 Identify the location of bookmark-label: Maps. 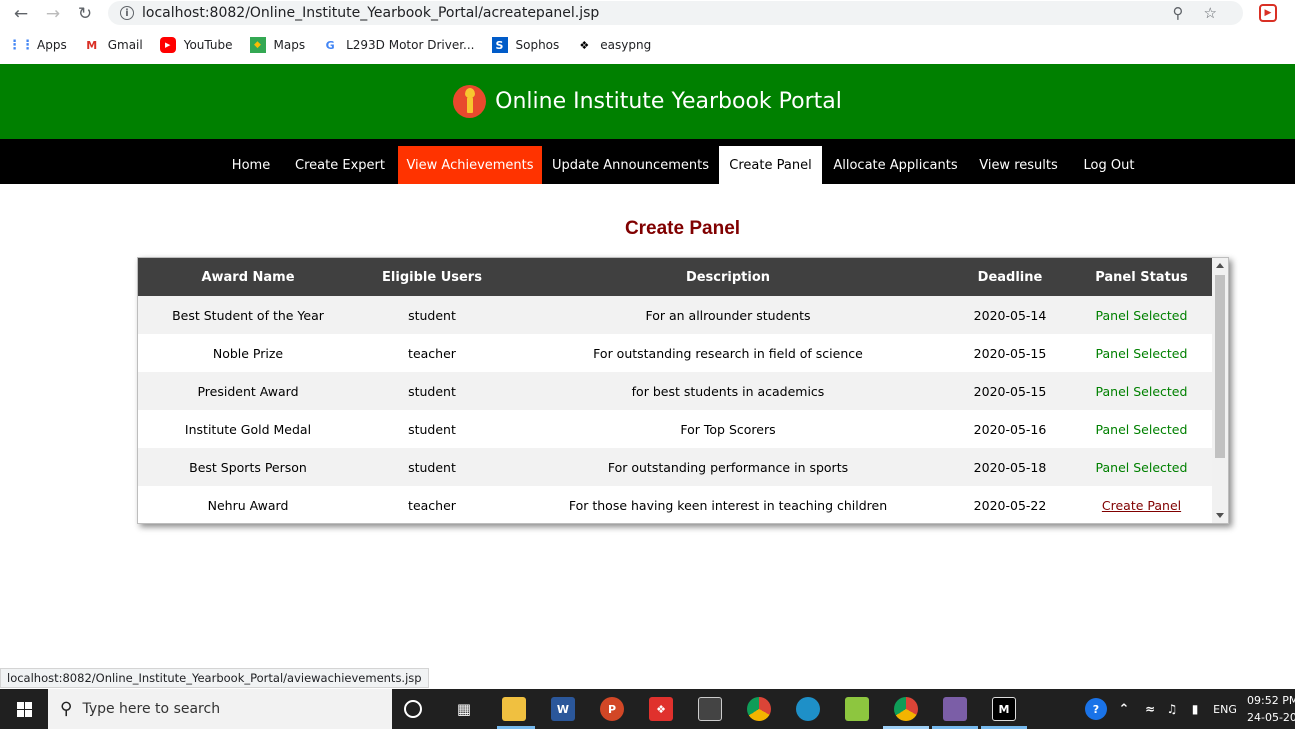
(289, 45).